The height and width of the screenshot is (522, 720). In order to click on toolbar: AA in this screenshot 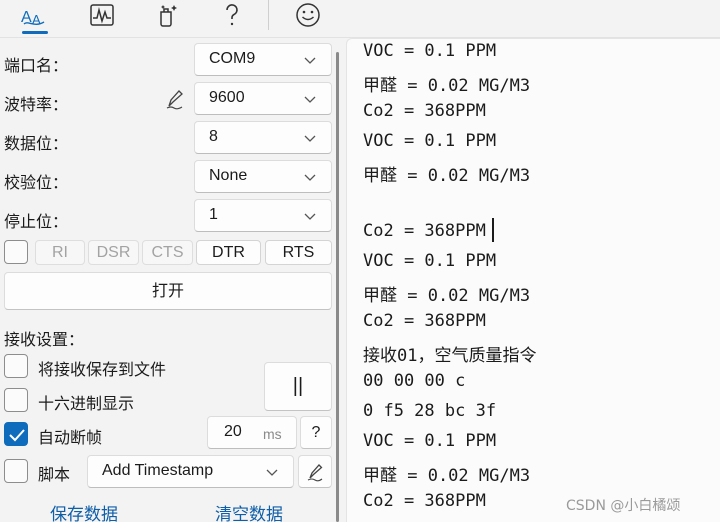, I will do `click(360, 19)`.